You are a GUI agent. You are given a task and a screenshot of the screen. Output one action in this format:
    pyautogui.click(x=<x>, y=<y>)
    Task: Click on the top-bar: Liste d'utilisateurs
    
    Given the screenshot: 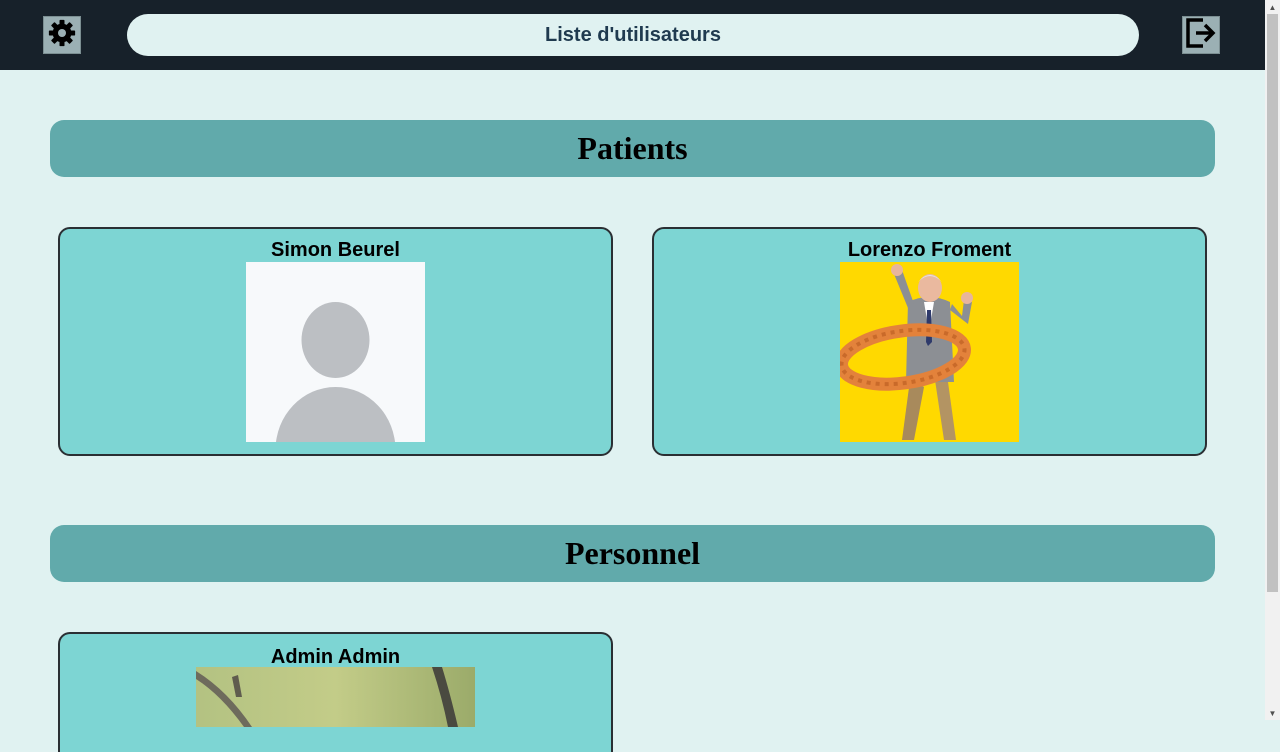 What is the action you would take?
    pyautogui.click(x=632, y=35)
    